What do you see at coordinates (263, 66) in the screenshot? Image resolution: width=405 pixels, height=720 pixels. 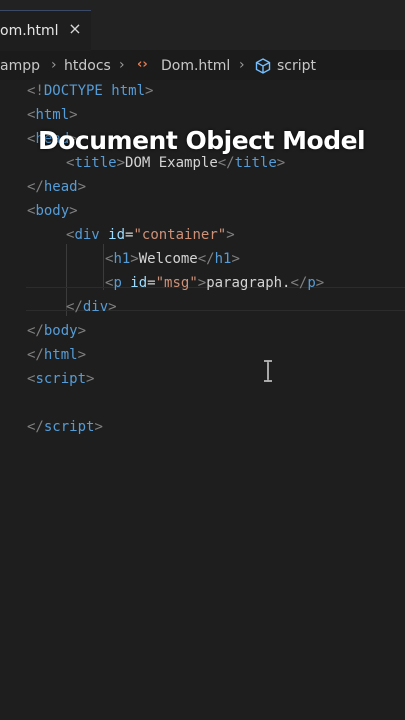 I see `cube-icon` at bounding box center [263, 66].